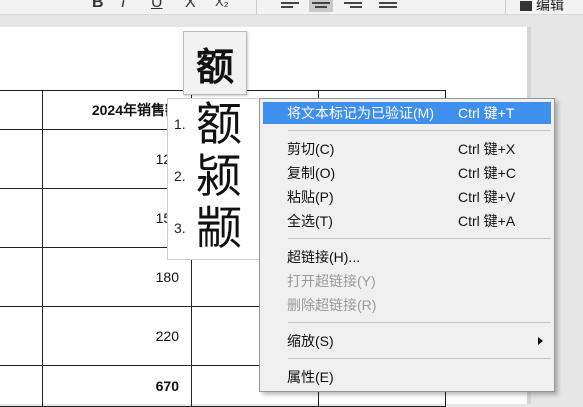 The image size is (583, 407). Describe the element at coordinates (214, 66) in the screenshot. I see `ime-preview-char: 额` at that location.